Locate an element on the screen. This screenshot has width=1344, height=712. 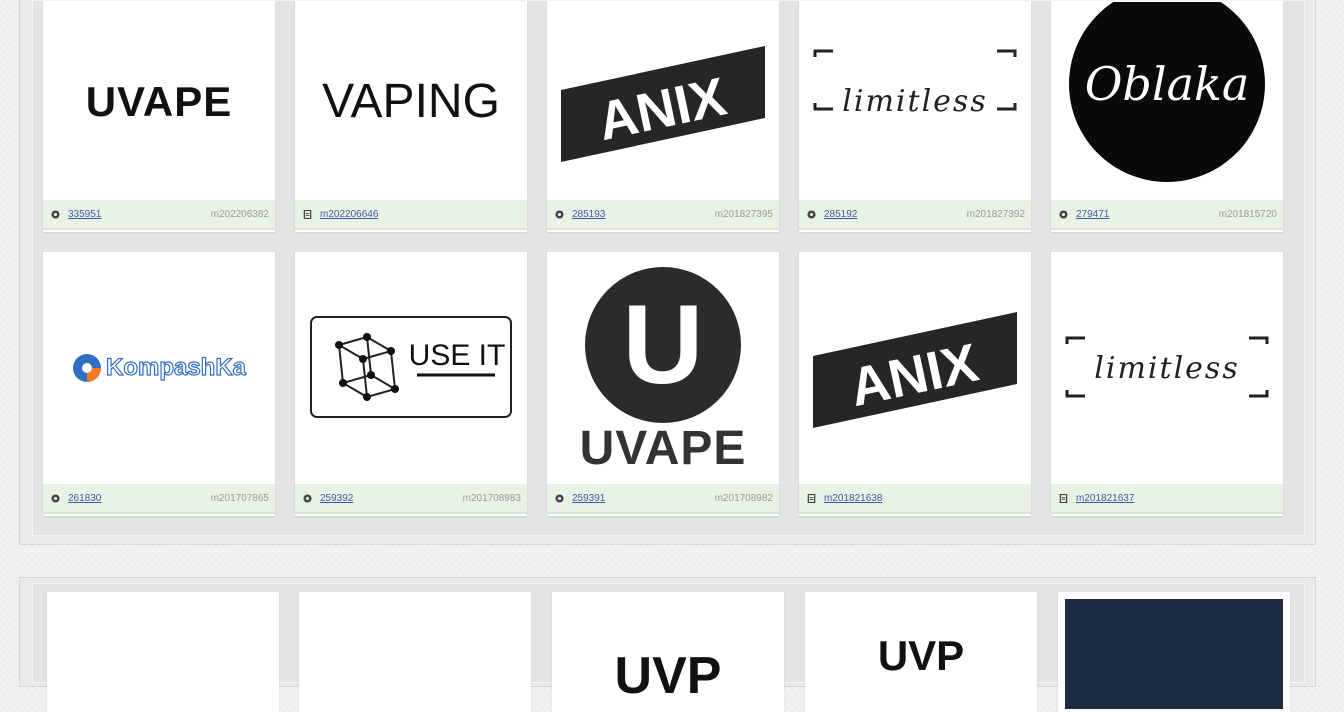
logo-uvape-letter: U is located at coordinates (663, 344).